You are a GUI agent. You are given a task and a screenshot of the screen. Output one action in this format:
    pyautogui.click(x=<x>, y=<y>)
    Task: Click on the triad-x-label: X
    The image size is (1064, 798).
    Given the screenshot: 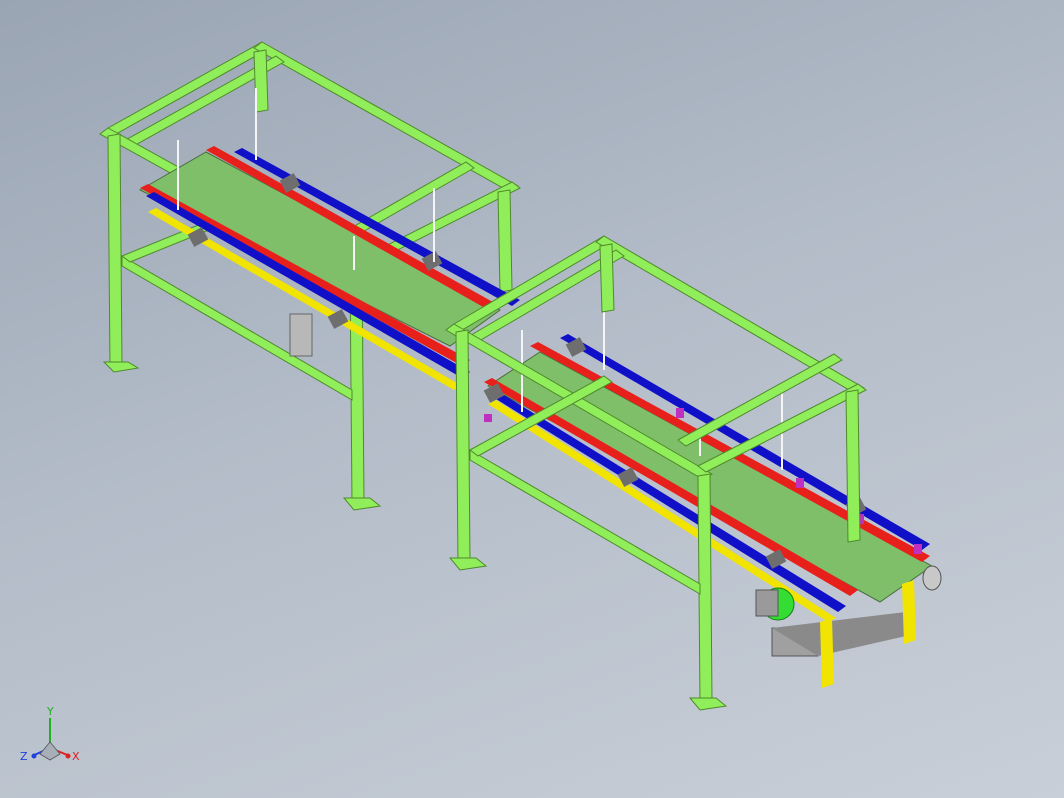 What is the action you would take?
    pyautogui.click(x=76, y=756)
    